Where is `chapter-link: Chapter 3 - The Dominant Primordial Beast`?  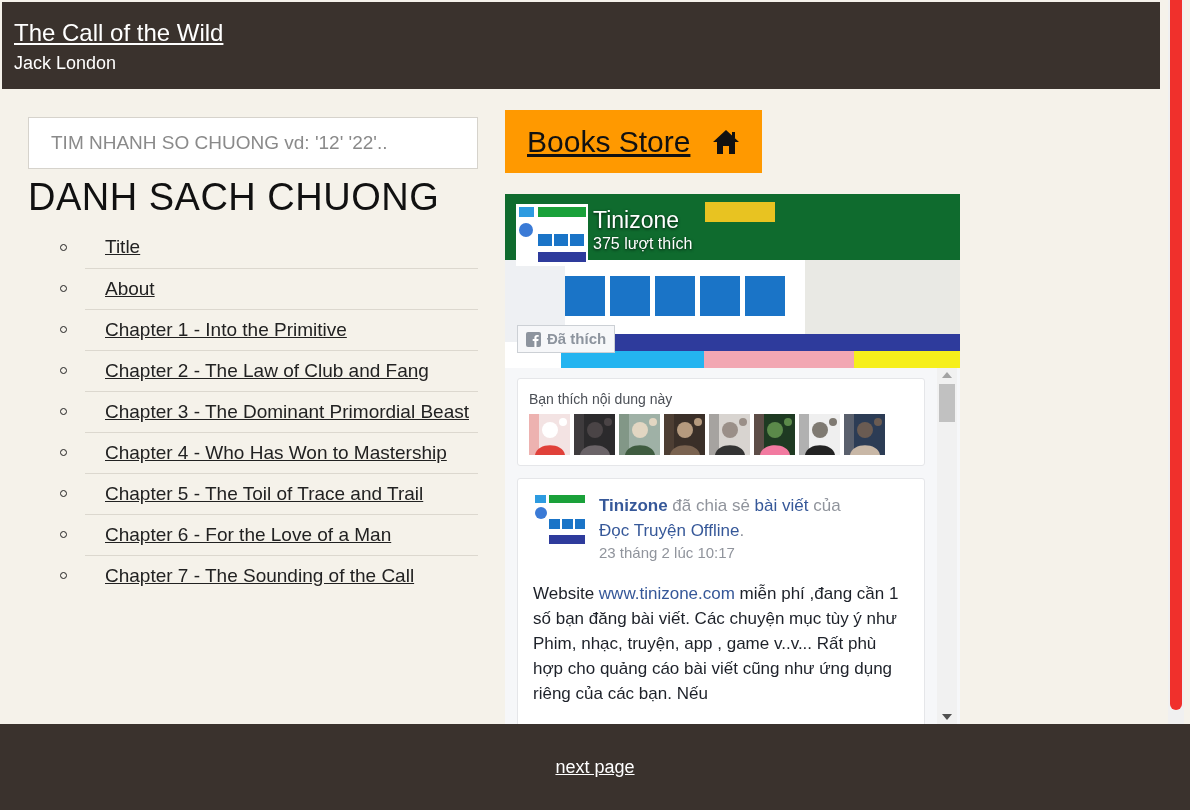 chapter-link: Chapter 3 - The Dominant Primordial Beast is located at coordinates (287, 412).